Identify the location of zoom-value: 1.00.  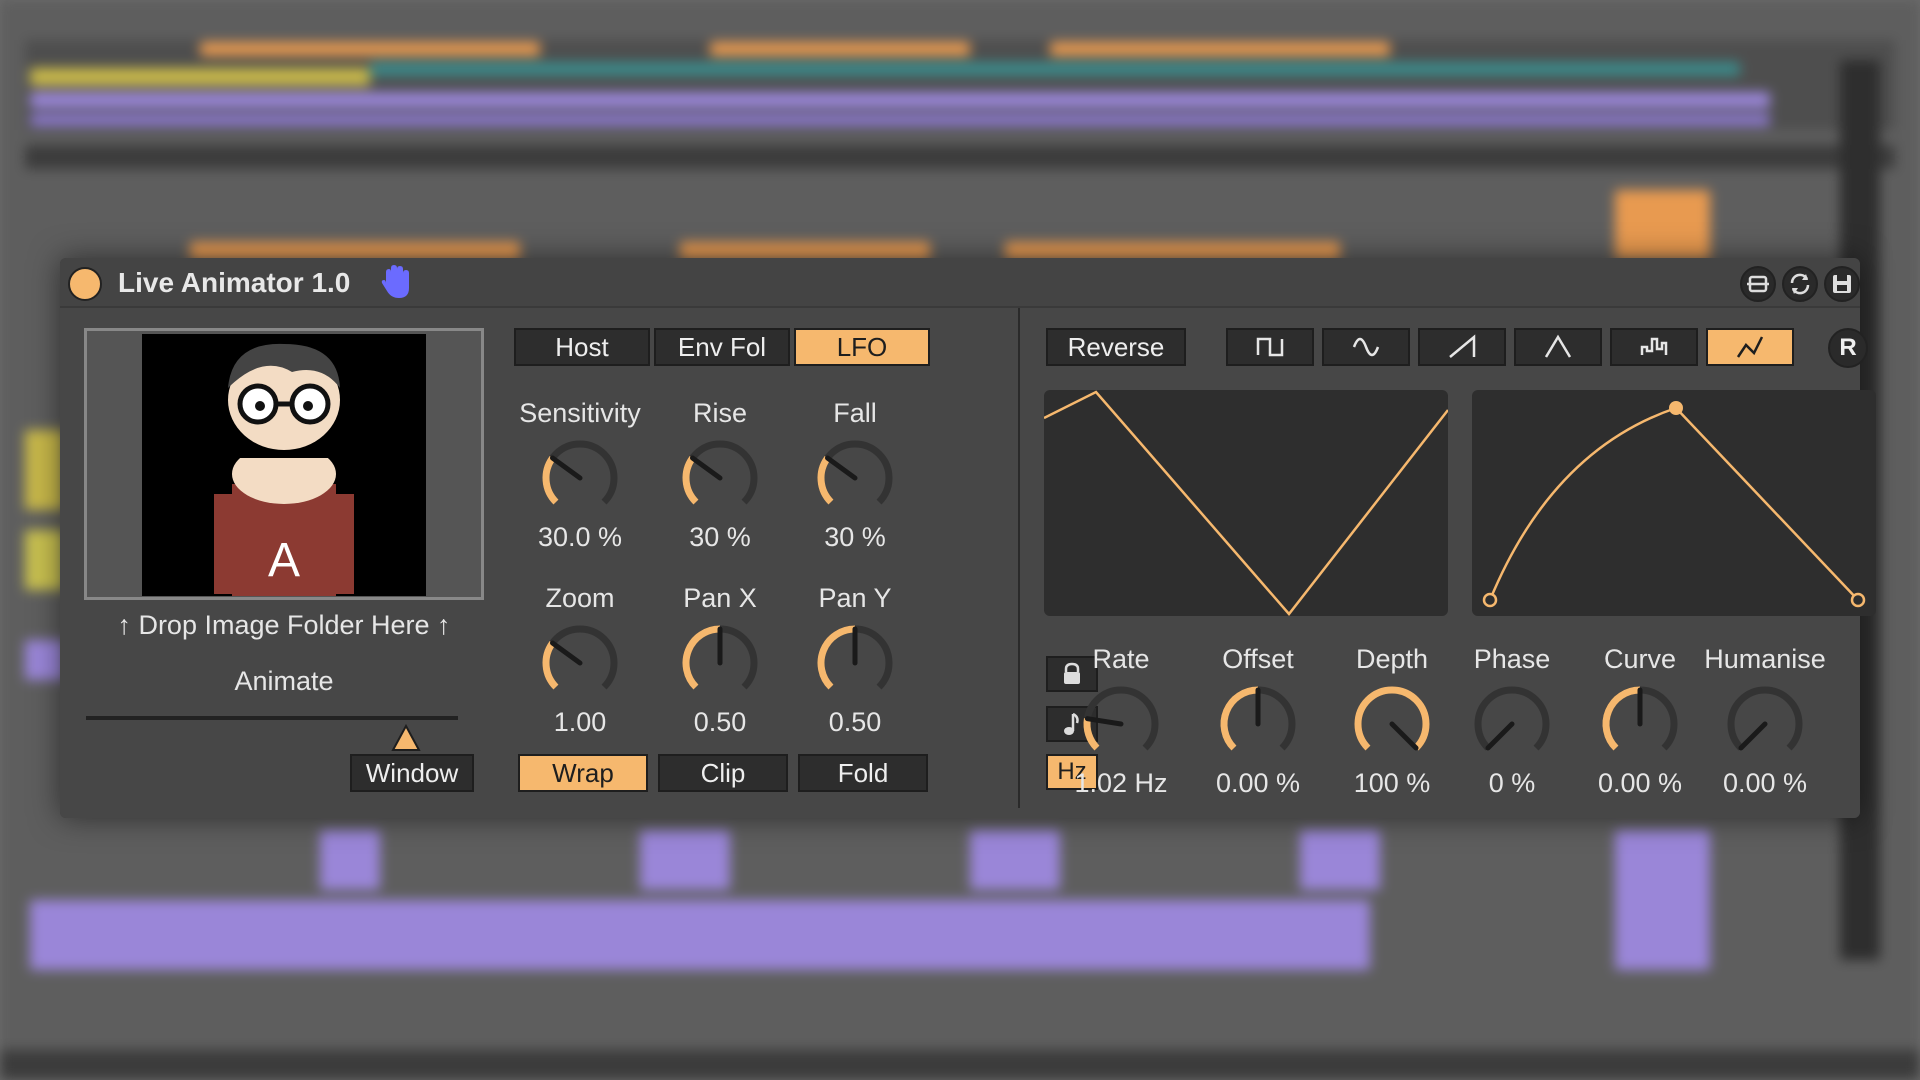
(580, 722).